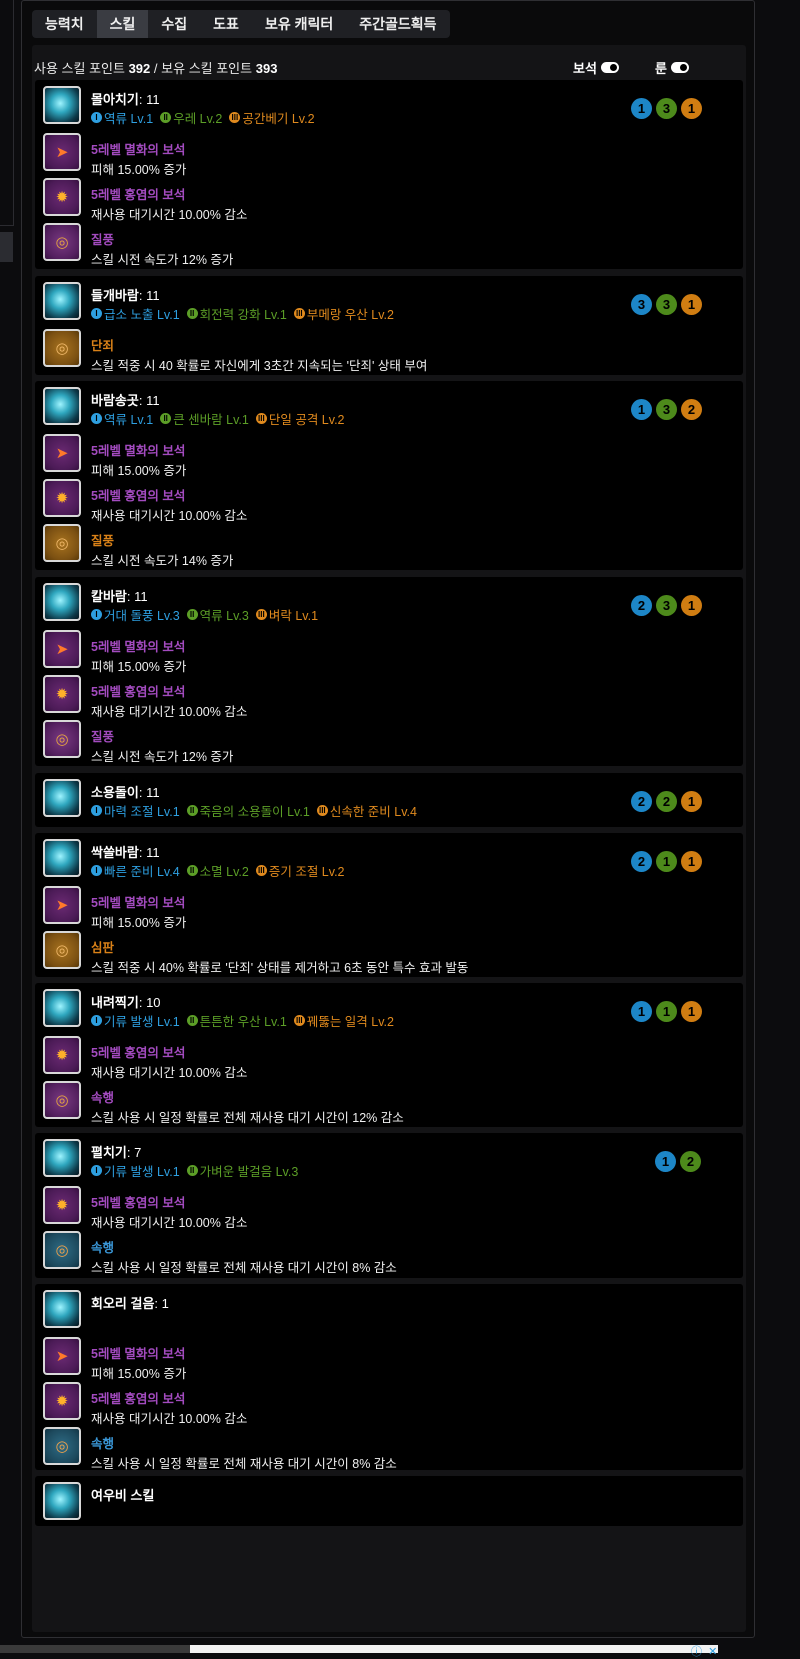 This screenshot has width=800, height=1659. Describe the element at coordinates (115, 295) in the screenshot. I see `skill-name-text: 들개바람` at that location.